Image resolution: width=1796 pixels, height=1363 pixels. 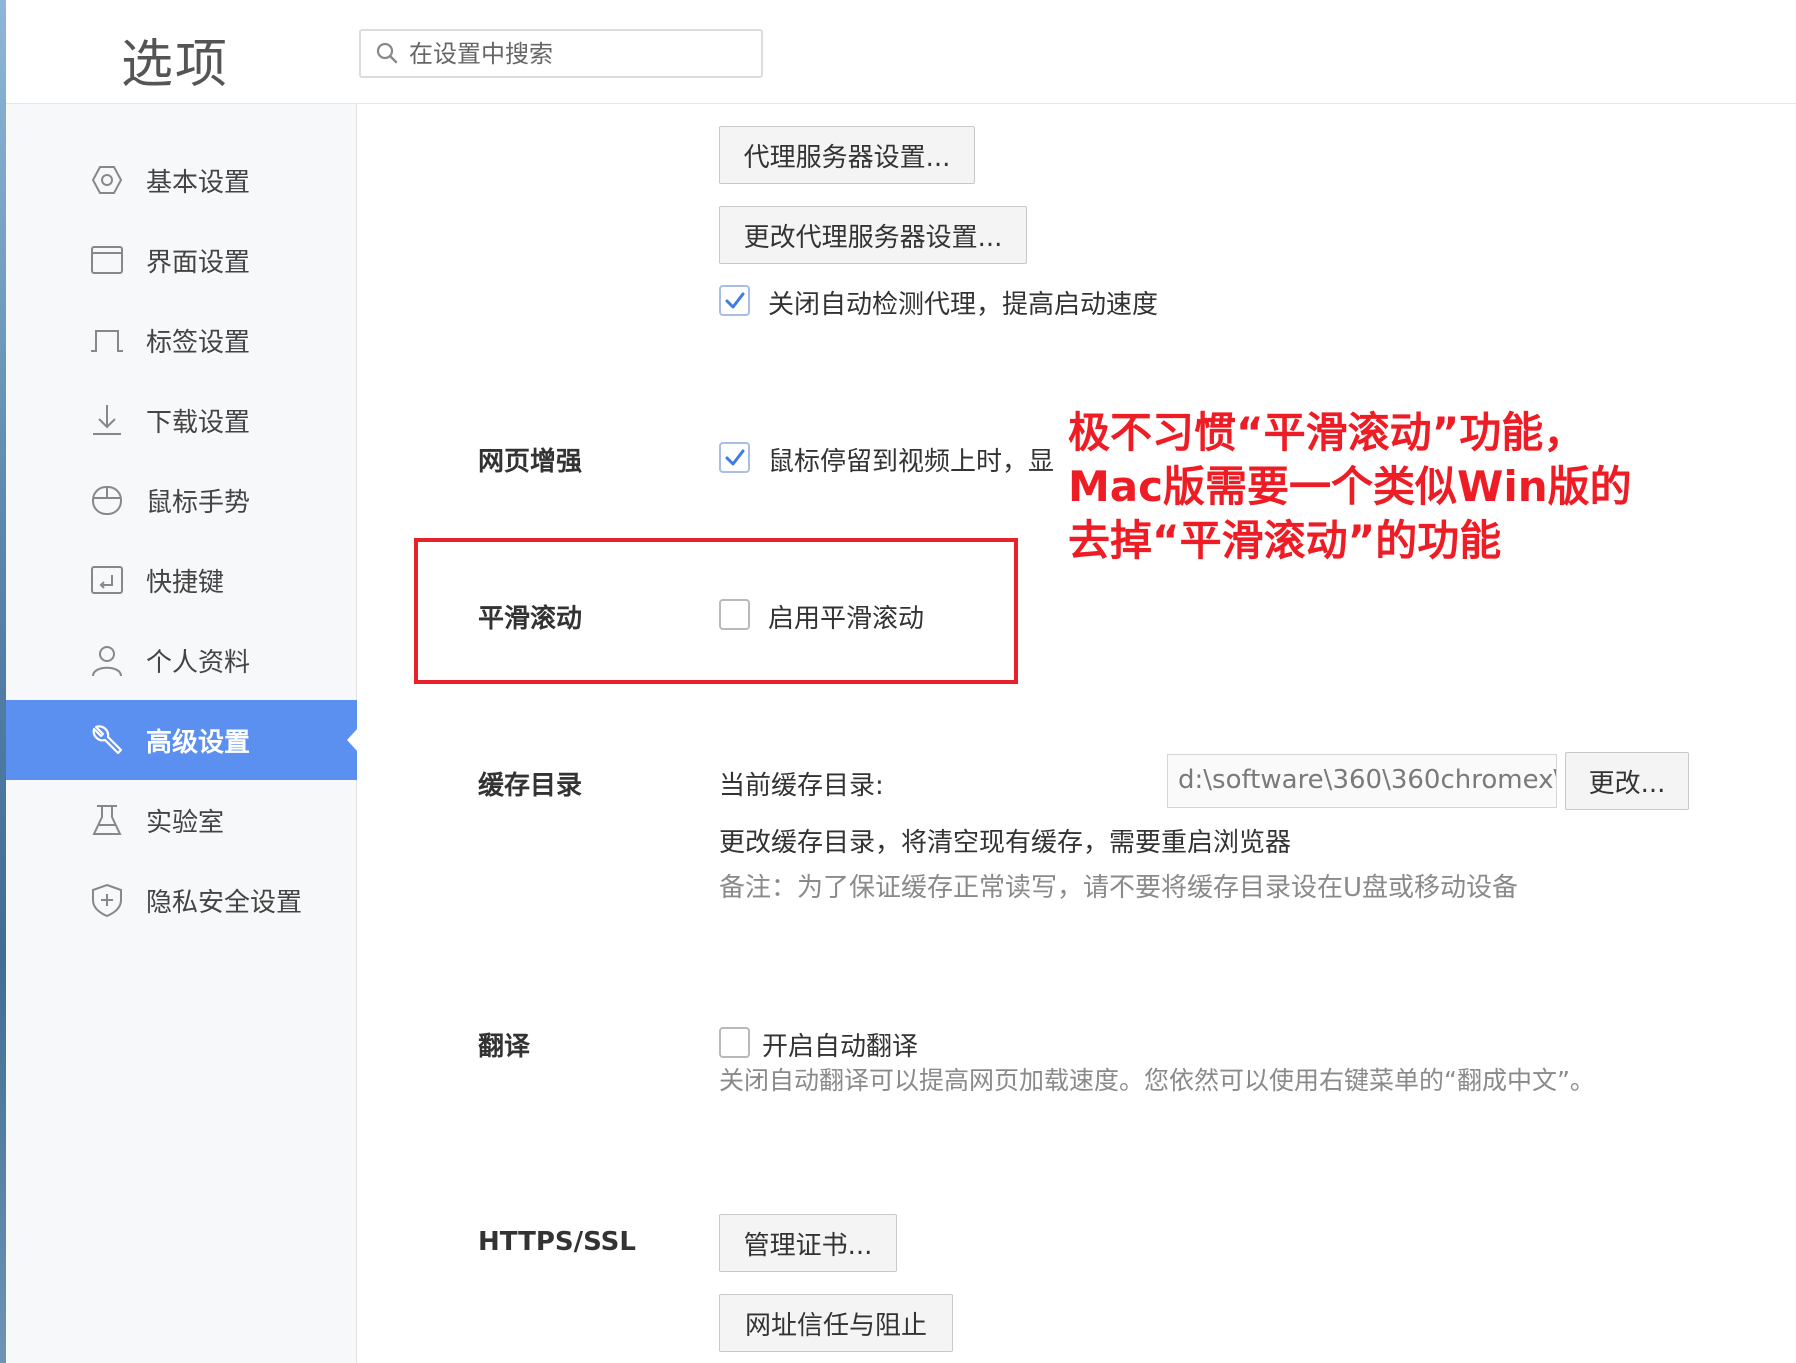 I want to click on annotation-line: 去掉“平滑滚动”的功能, so click(x=1285, y=540).